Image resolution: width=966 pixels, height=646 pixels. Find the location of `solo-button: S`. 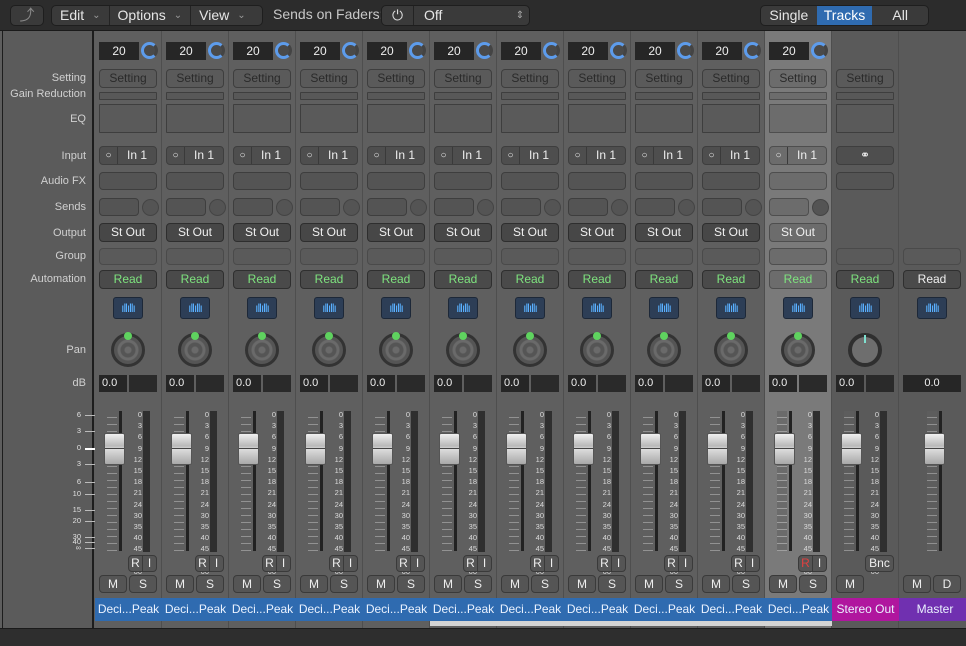

solo-button: S is located at coordinates (411, 584).